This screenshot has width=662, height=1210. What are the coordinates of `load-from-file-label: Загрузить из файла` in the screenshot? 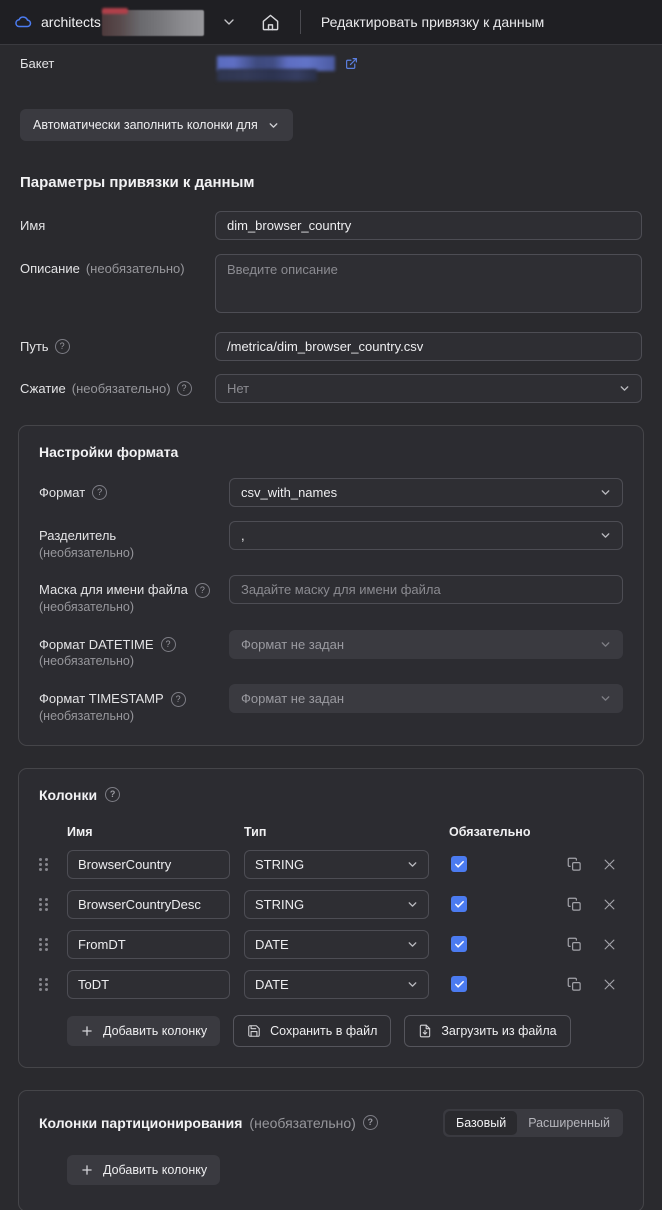 It's located at (499, 1030).